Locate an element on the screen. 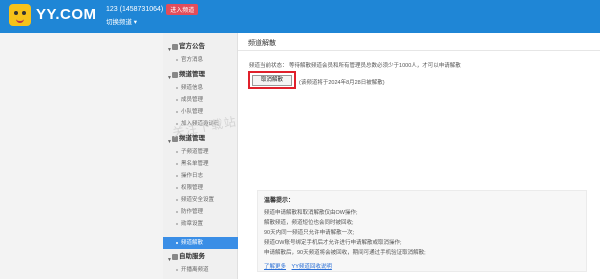 Image resolution: width=600 pixels, height=279 pixels. sidebar-item-anti-cheat: 防作管理 is located at coordinates (200, 212).